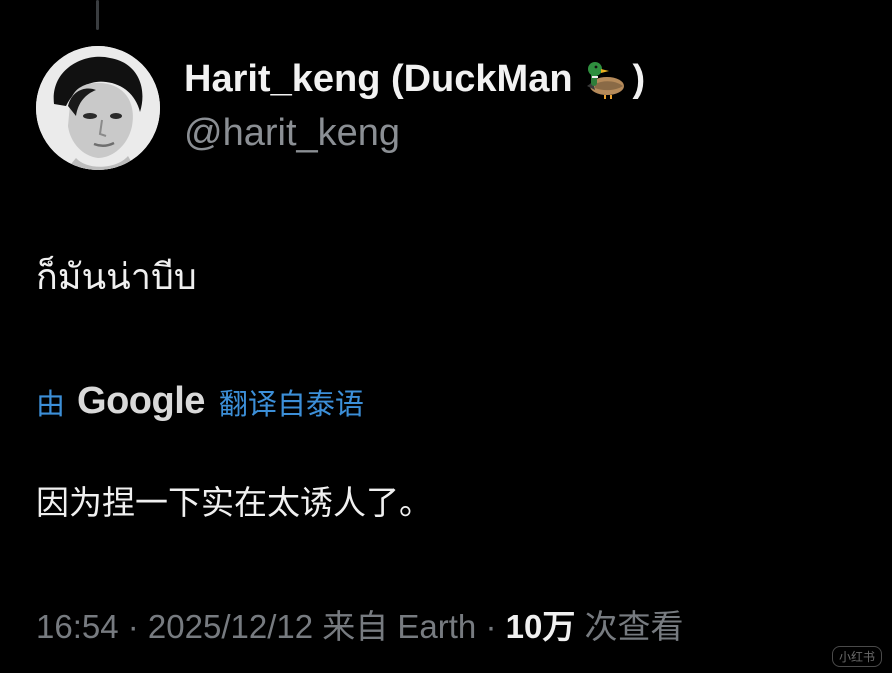  Describe the element at coordinates (291, 403) in the screenshot. I see `translation-source-language: 翻译自泰语` at that location.